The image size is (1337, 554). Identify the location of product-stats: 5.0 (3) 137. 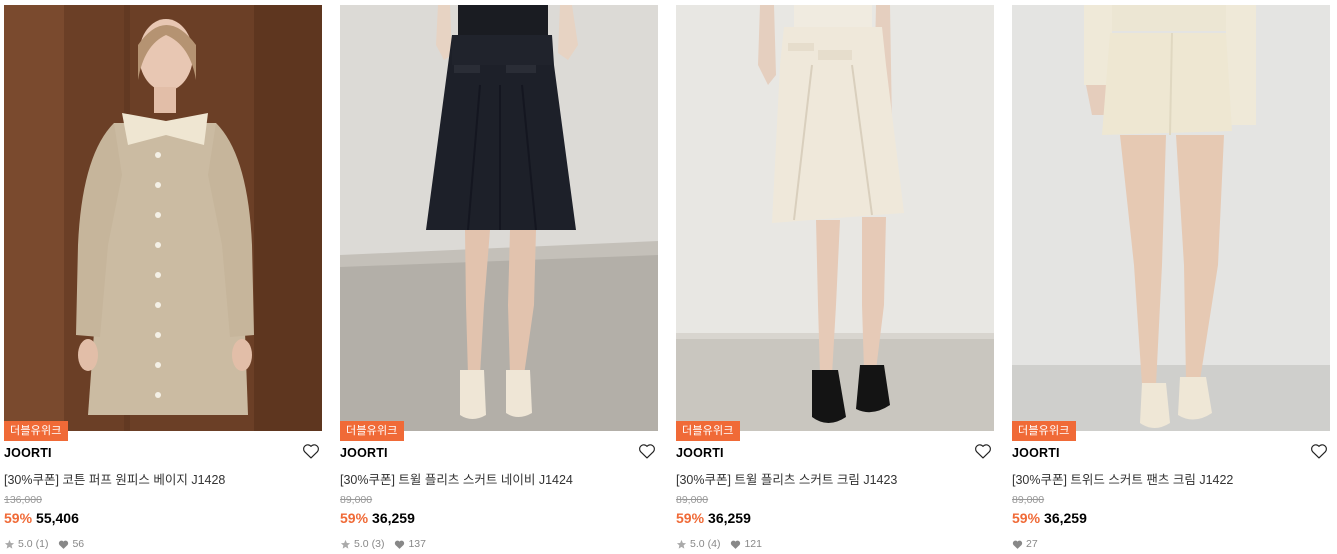
(383, 544).